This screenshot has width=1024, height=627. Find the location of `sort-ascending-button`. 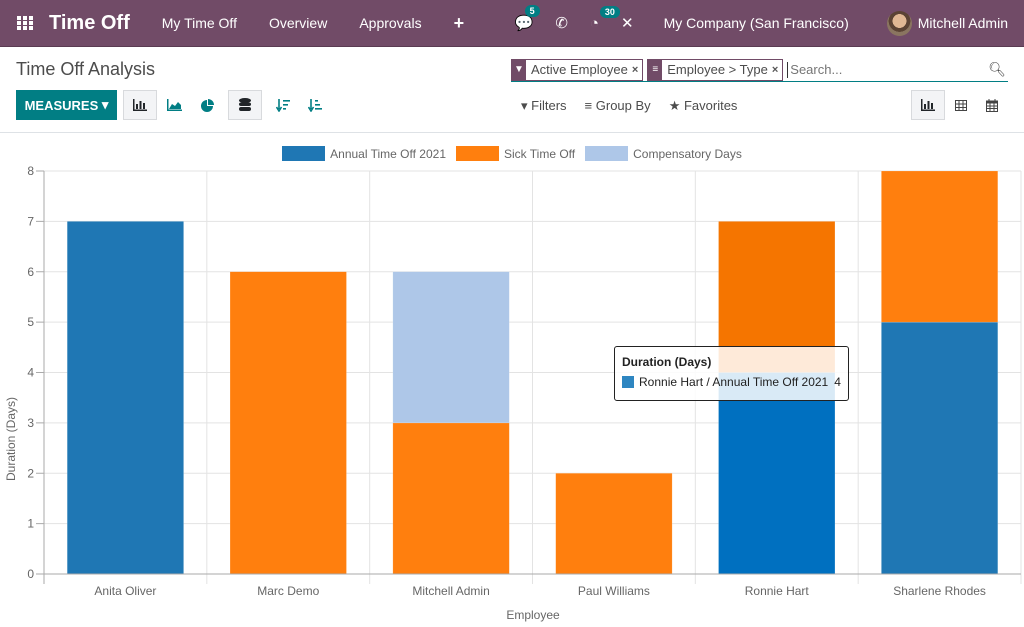

sort-ascending-button is located at coordinates (315, 105).